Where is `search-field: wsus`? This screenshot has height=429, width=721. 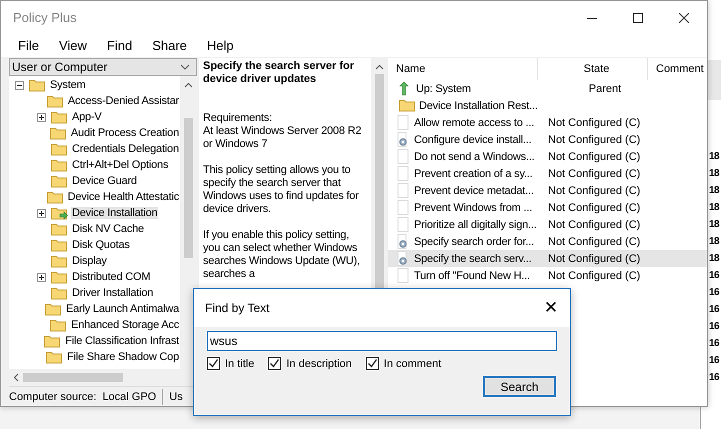 search-field: wsus is located at coordinates (382, 341).